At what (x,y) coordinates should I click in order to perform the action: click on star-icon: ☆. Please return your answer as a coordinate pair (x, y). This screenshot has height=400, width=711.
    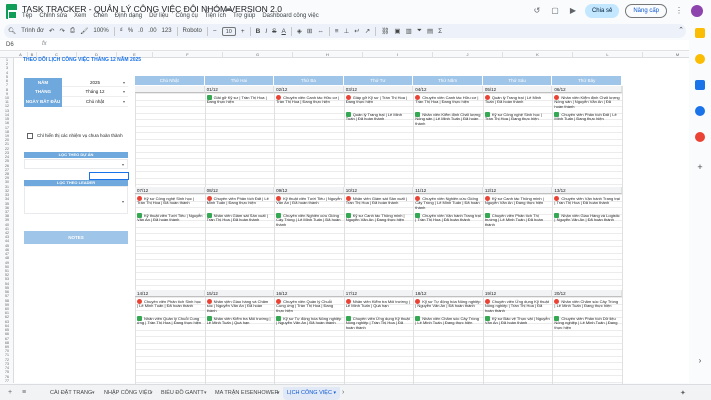
    Looking at the image, I should click on (205, 8).